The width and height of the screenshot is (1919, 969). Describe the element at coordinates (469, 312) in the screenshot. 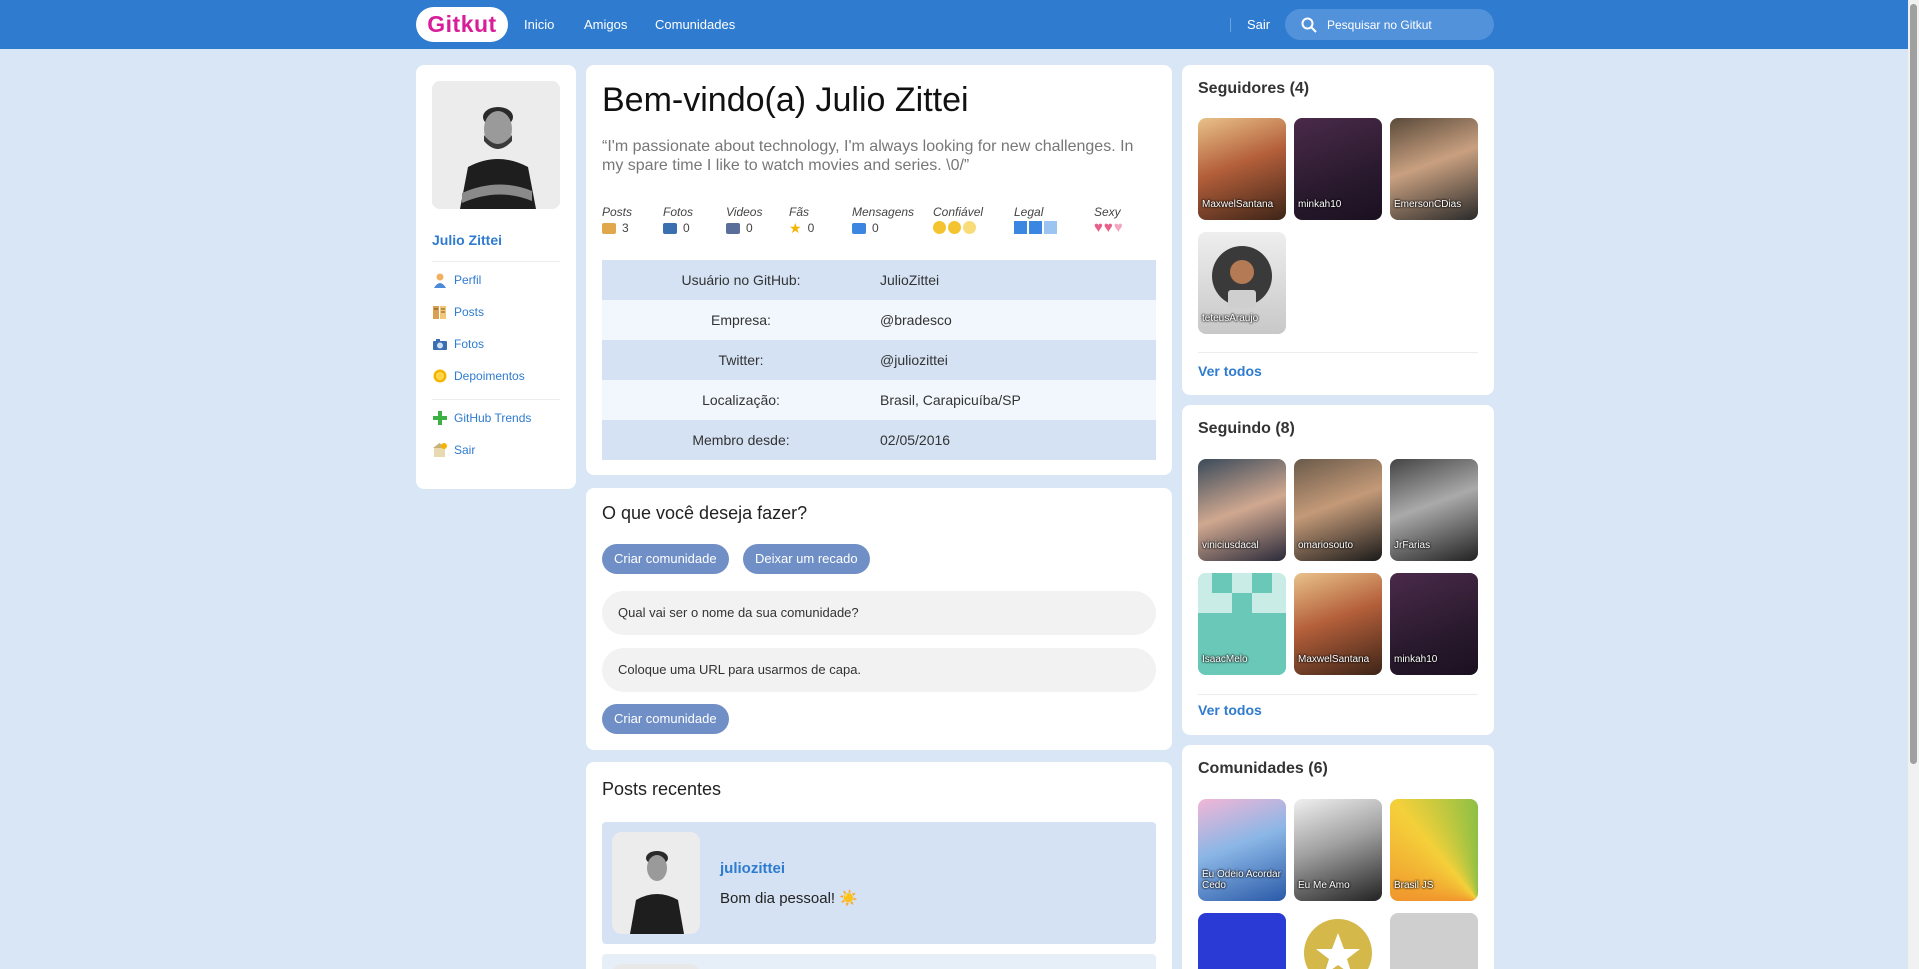

I see `menu-label: Posts` at that location.